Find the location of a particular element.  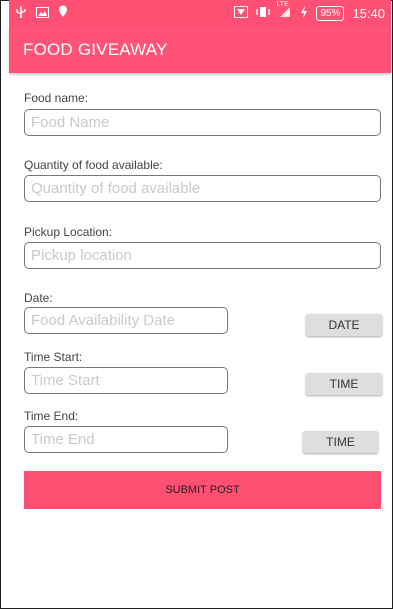

app-toolbar: FOOD GIVEAWAY is located at coordinates (200, 50).